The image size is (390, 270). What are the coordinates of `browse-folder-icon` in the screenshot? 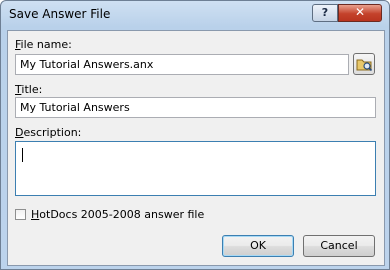 It's located at (364, 65).